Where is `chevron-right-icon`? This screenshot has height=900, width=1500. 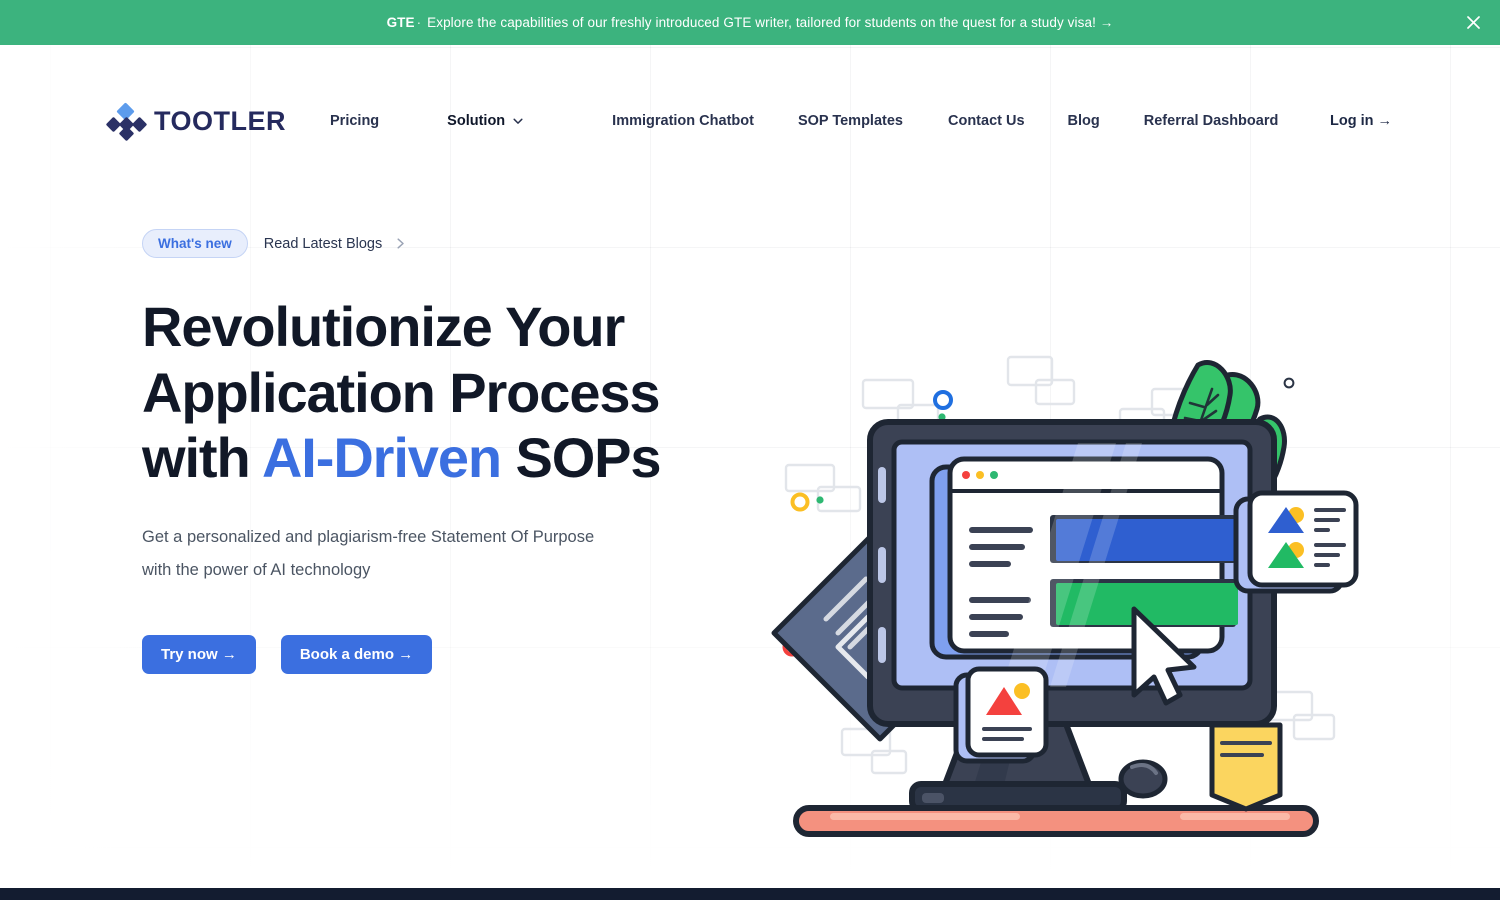 chevron-right-icon is located at coordinates (400, 243).